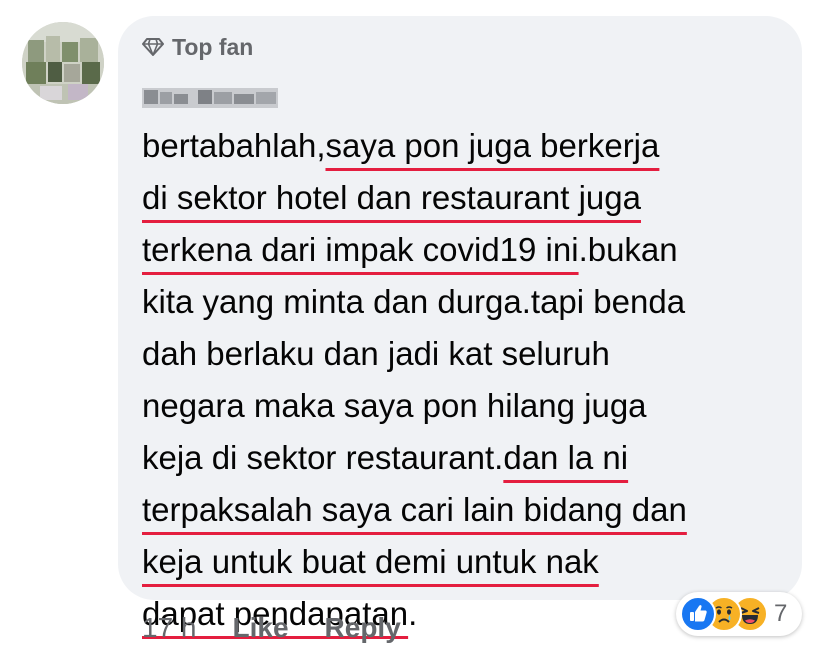 The width and height of the screenshot is (828, 654). What do you see at coordinates (213, 46) in the screenshot?
I see `badge-label: Top fan` at bounding box center [213, 46].